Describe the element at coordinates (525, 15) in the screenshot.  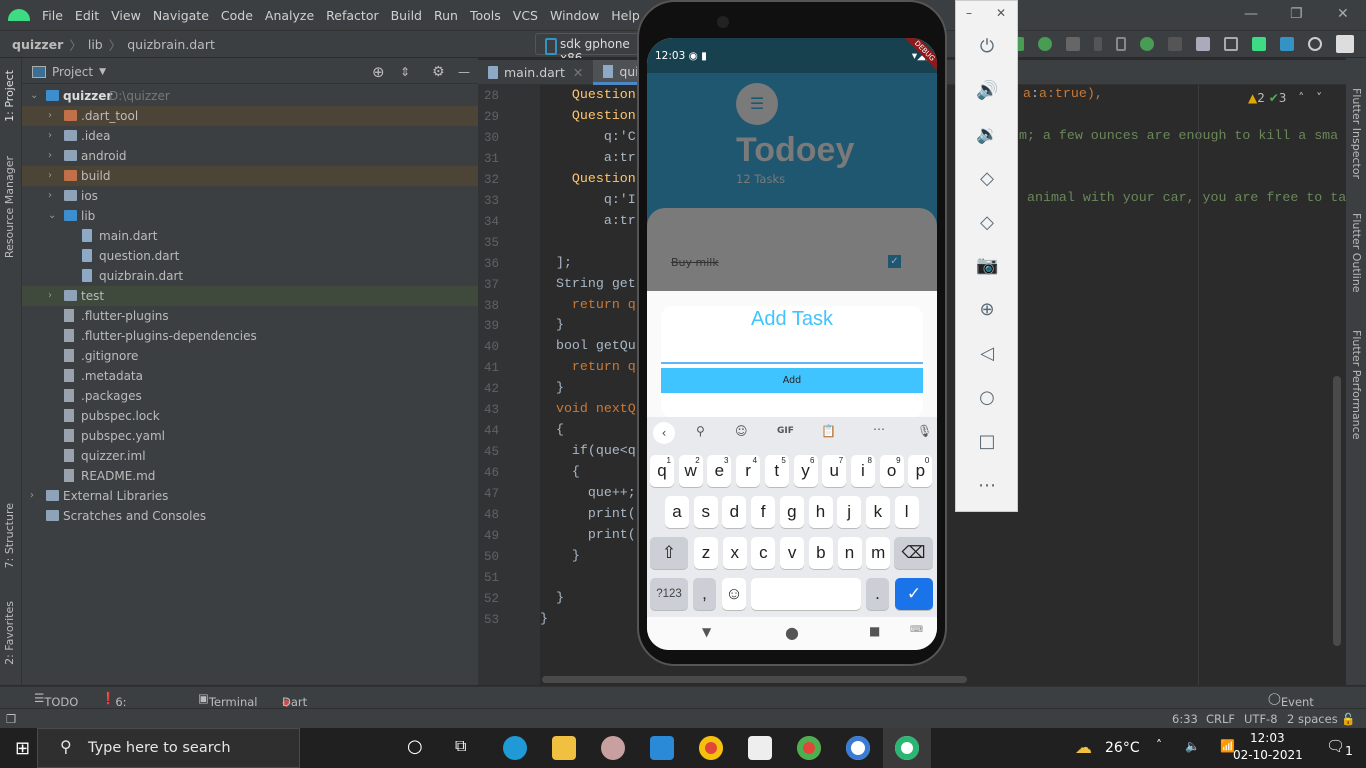
I see `menu-vcs: VCS` at that location.